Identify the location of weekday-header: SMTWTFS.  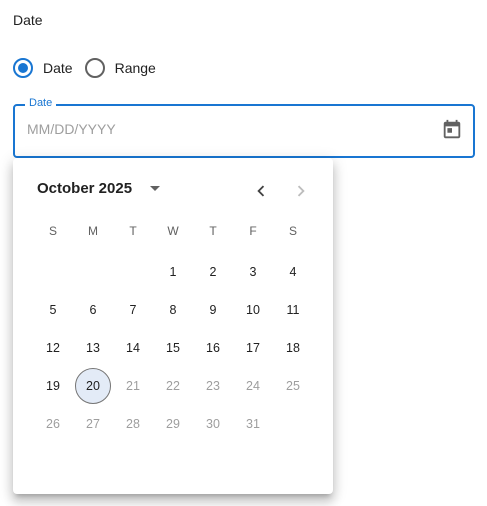
(173, 231).